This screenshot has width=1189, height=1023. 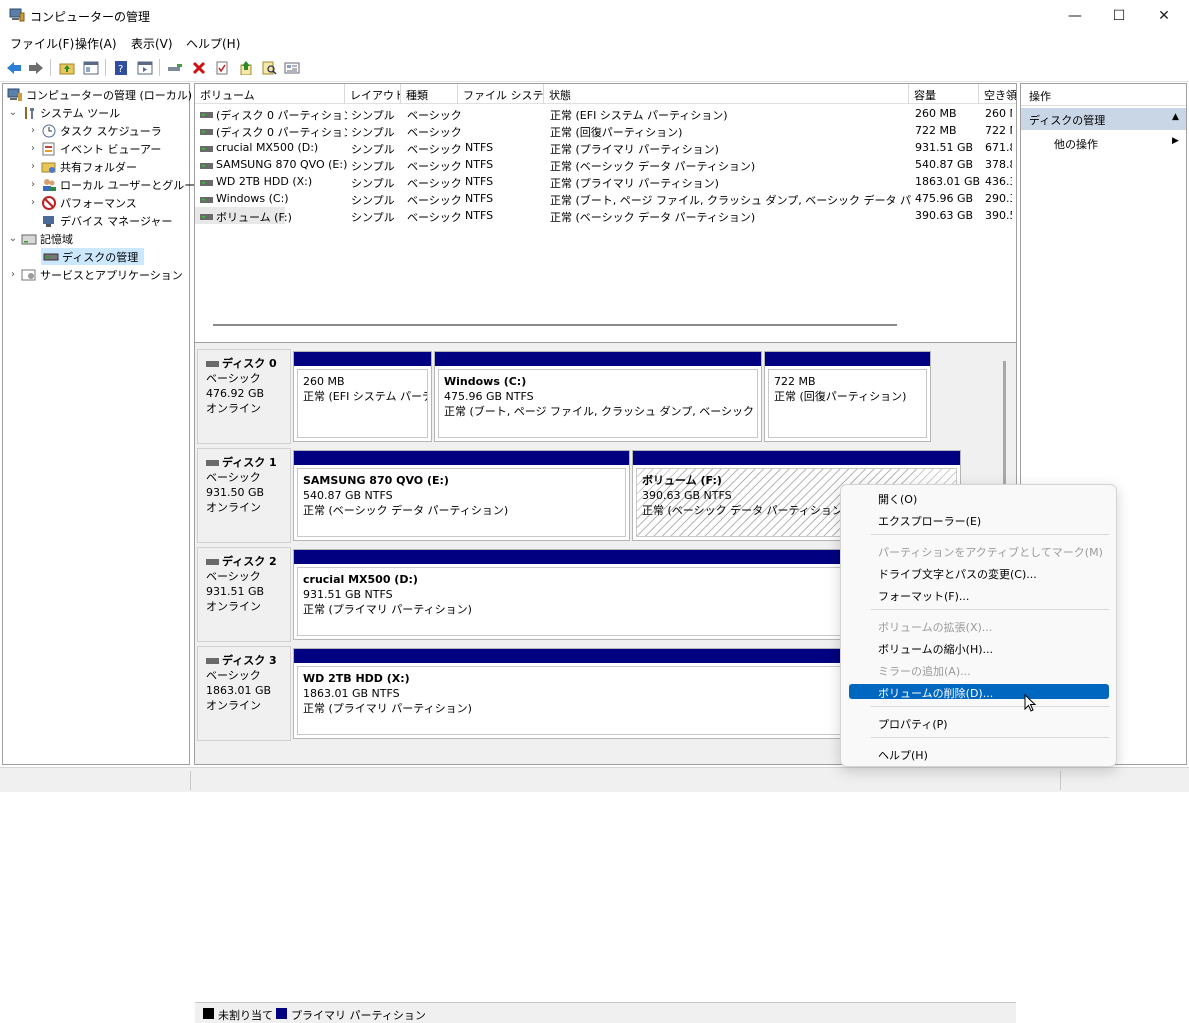 I want to click on disk-title: ディスク 3, so click(x=249, y=660).